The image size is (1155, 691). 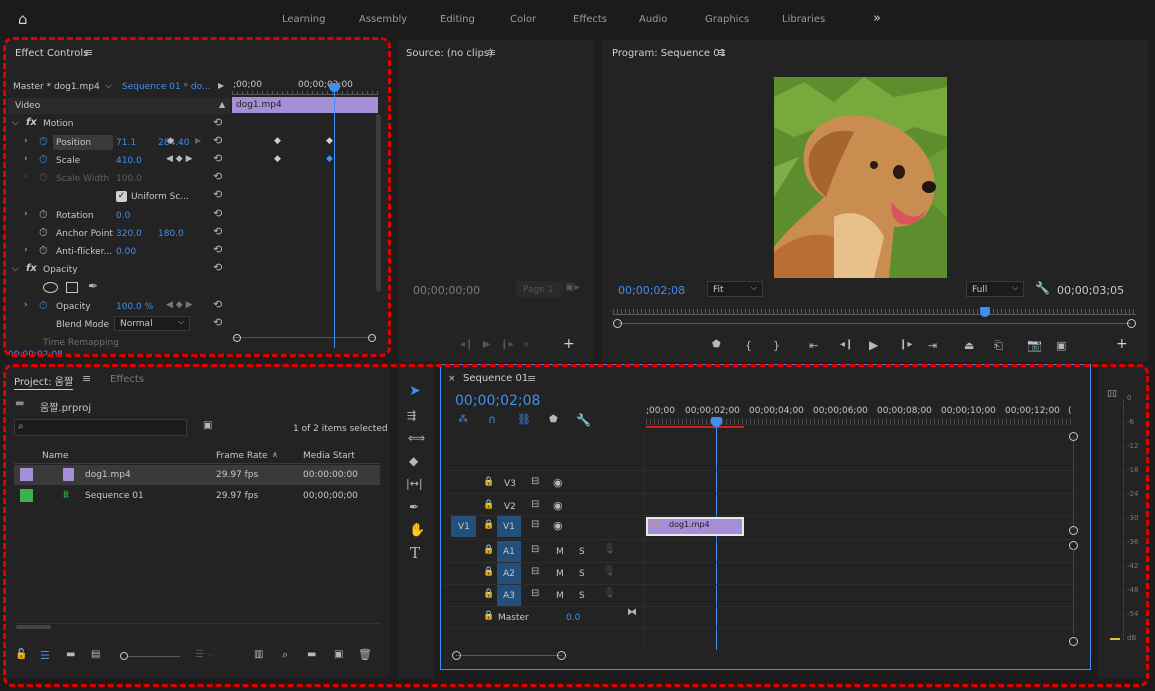 I want to click on meter-solo-icon: ▯▯, so click(x=1112, y=394).